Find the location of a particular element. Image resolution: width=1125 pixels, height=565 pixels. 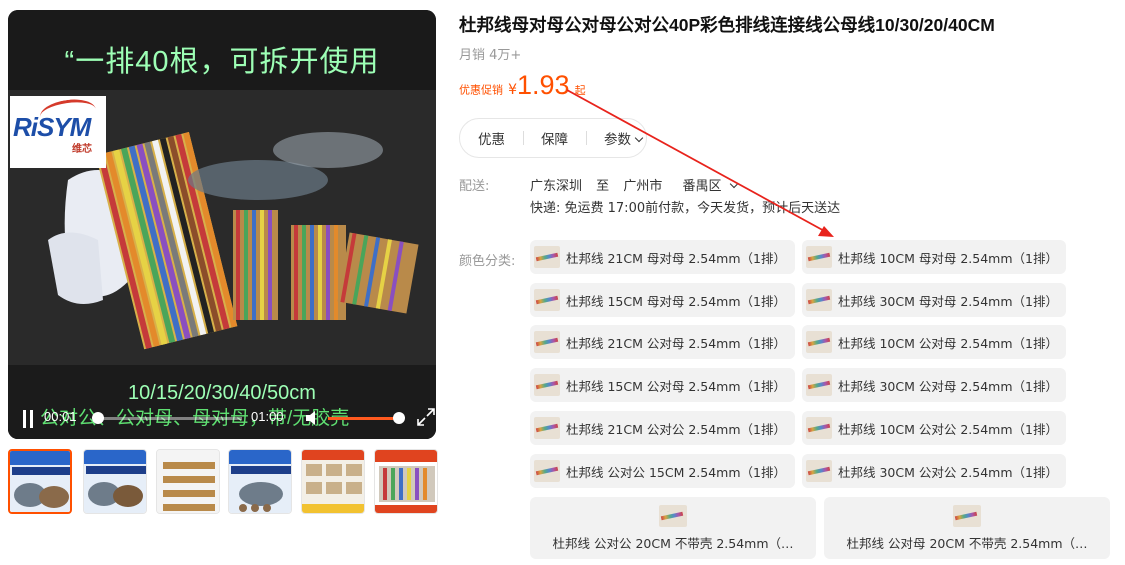

thumbnail-5-image is located at coordinates (333, 481).